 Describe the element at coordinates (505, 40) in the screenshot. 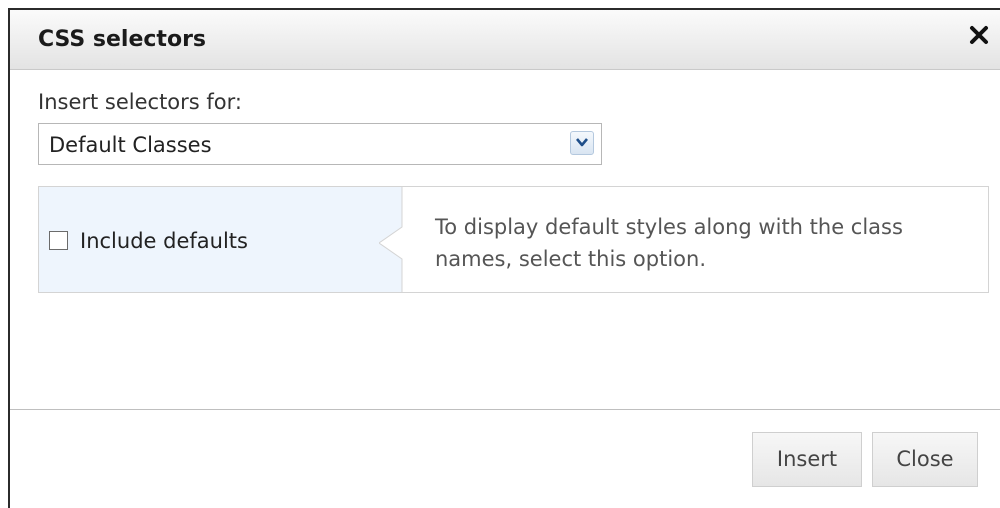

I see `dialog-titlebar: CSS selectors` at that location.